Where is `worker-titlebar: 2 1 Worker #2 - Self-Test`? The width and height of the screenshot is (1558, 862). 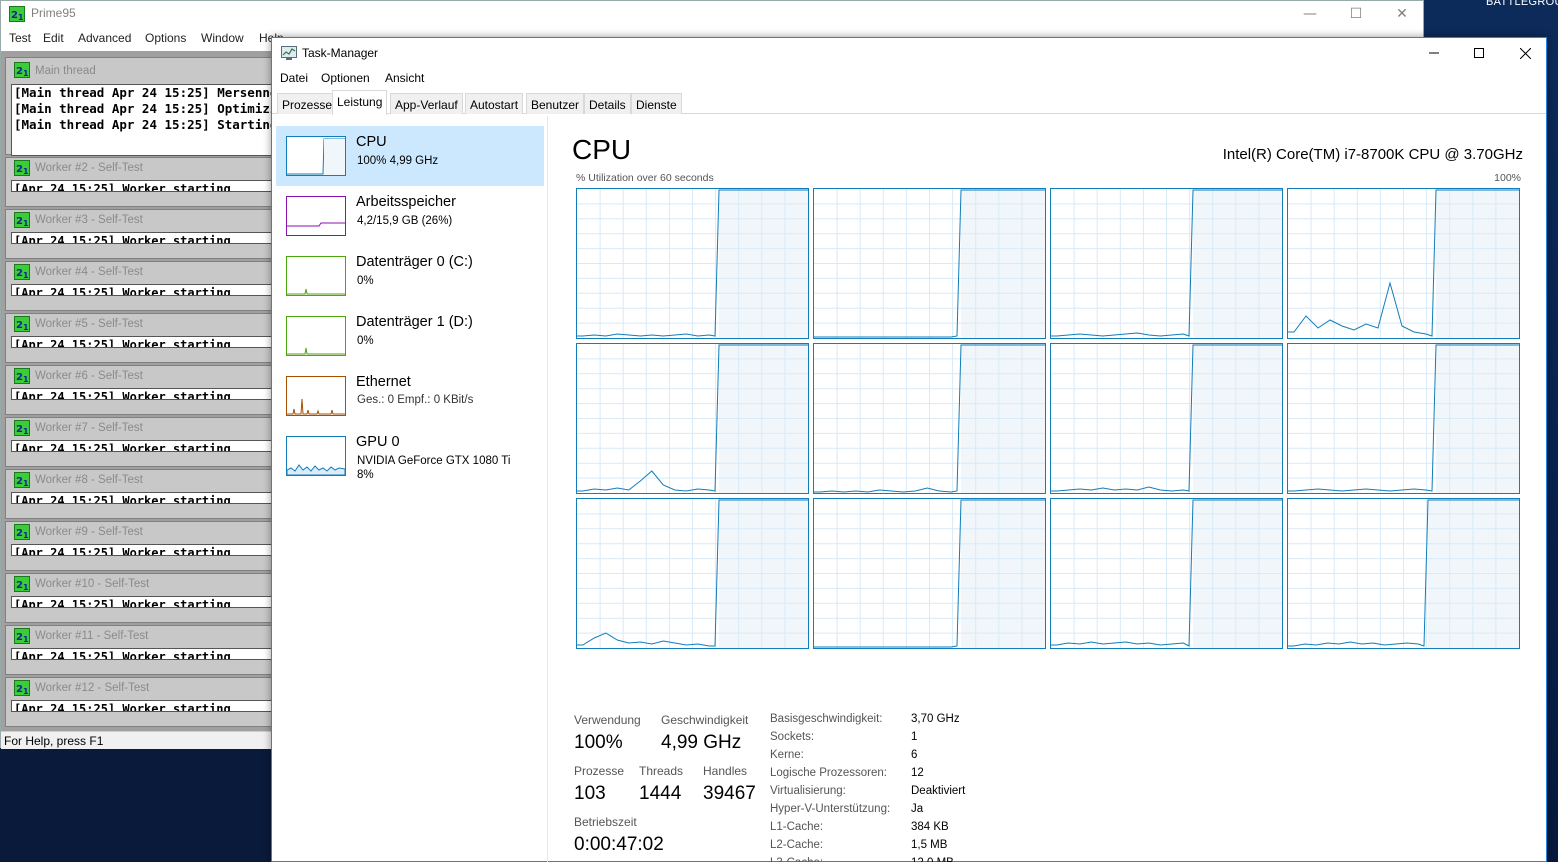 worker-titlebar: 2 1 Worker #2 - Self-Test is located at coordinates (139, 168).